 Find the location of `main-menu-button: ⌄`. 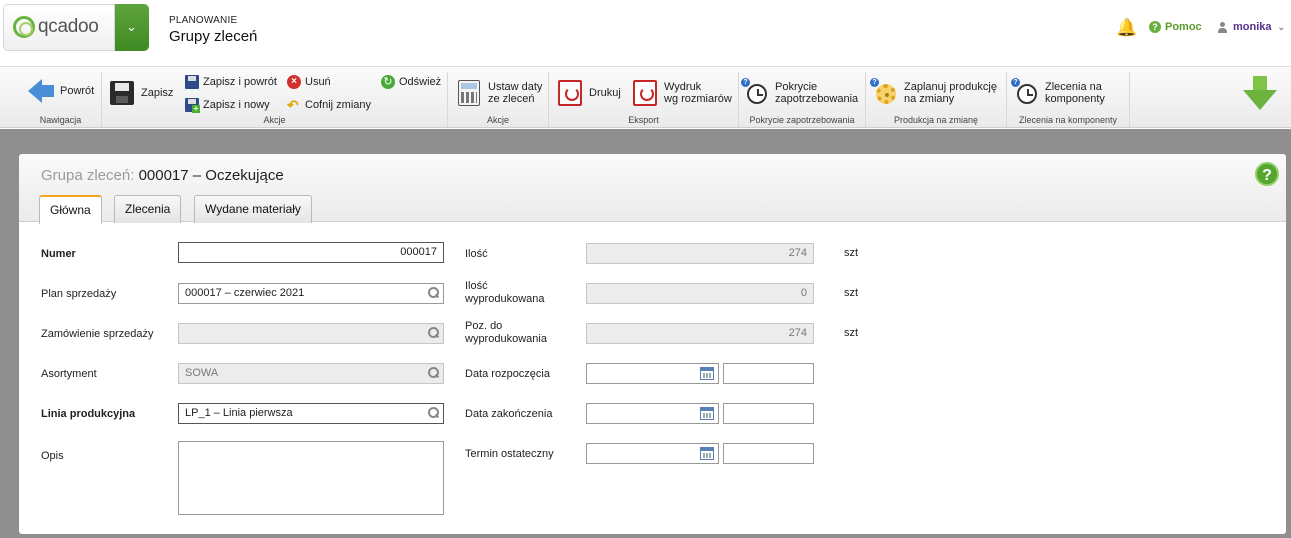

main-menu-button: ⌄ is located at coordinates (132, 27).